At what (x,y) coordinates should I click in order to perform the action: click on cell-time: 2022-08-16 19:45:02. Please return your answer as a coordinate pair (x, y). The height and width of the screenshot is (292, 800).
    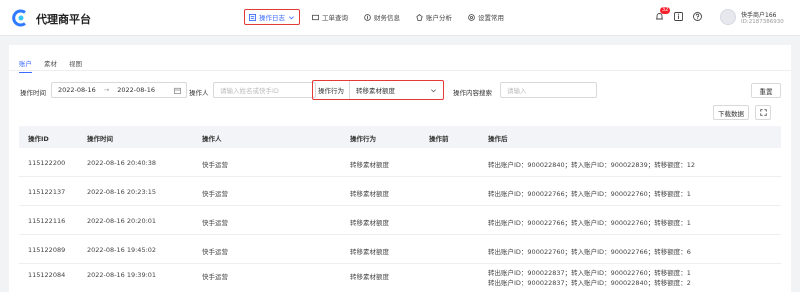
    Looking at the image, I should click on (122, 250).